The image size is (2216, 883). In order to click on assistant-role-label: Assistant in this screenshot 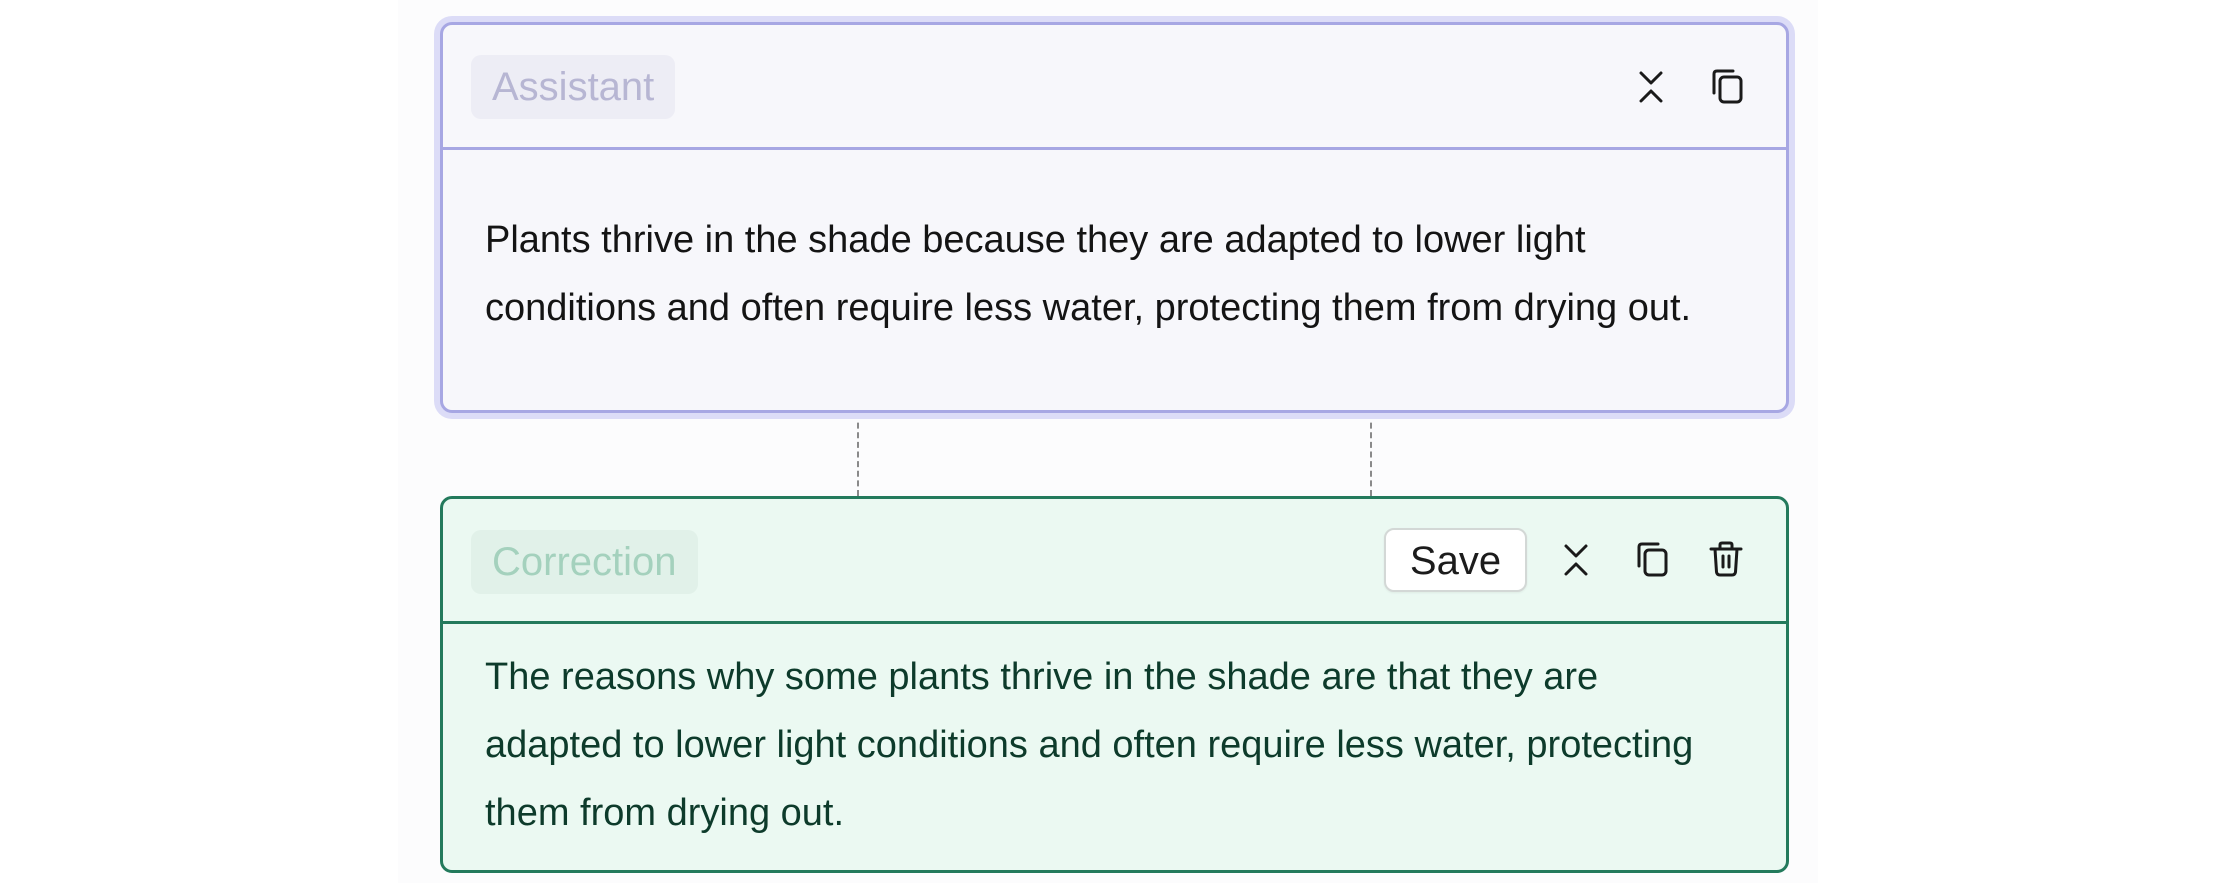, I will do `click(573, 87)`.